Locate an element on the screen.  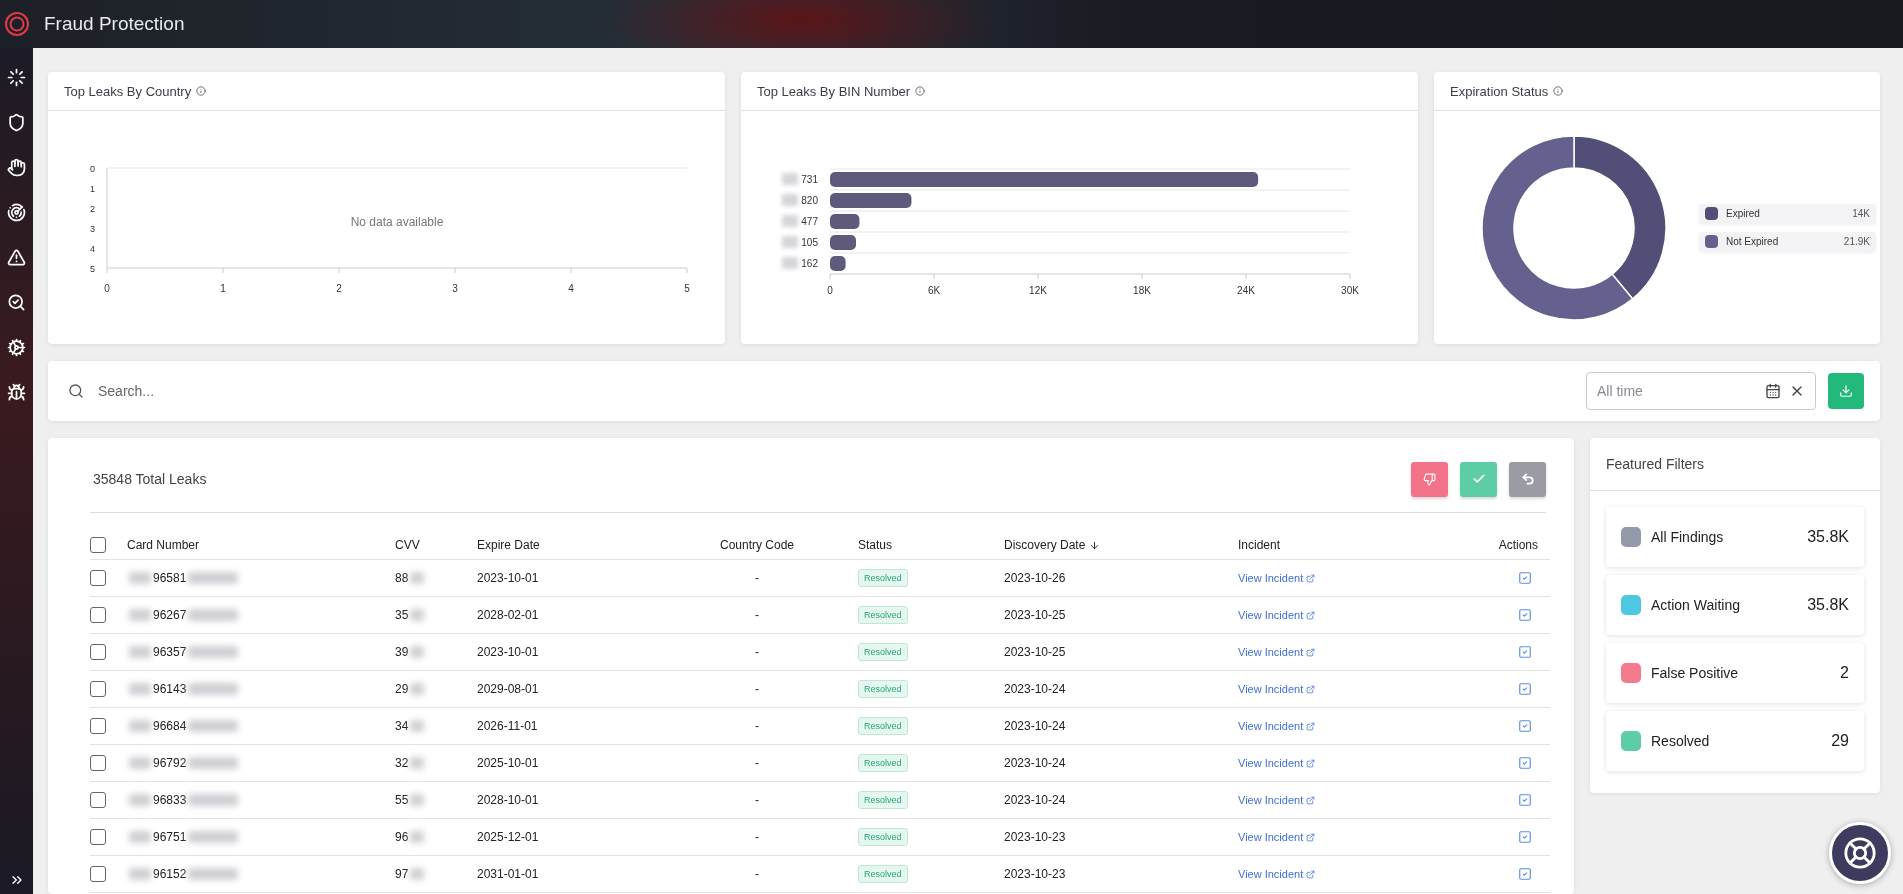
undo-button is located at coordinates (1527, 479).